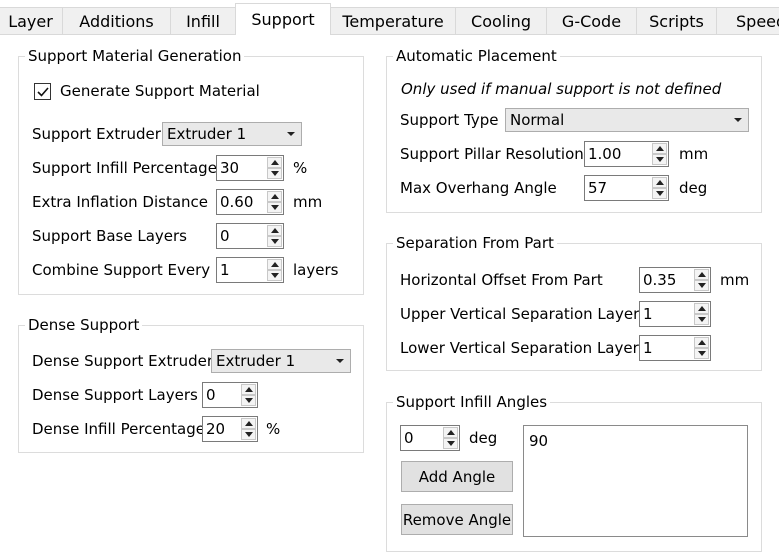 The image size is (779, 552). I want to click on horizontal-offset-spinbox: 0.35, so click(675, 280).